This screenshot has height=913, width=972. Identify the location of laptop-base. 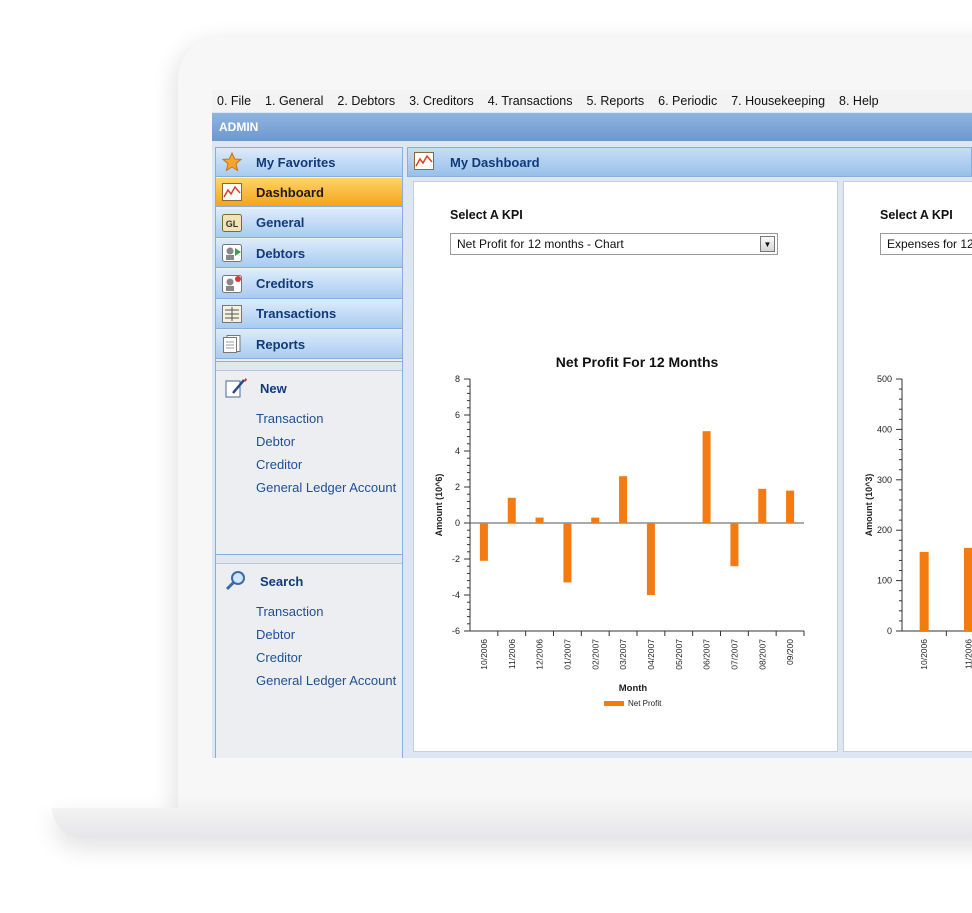
(512, 823).